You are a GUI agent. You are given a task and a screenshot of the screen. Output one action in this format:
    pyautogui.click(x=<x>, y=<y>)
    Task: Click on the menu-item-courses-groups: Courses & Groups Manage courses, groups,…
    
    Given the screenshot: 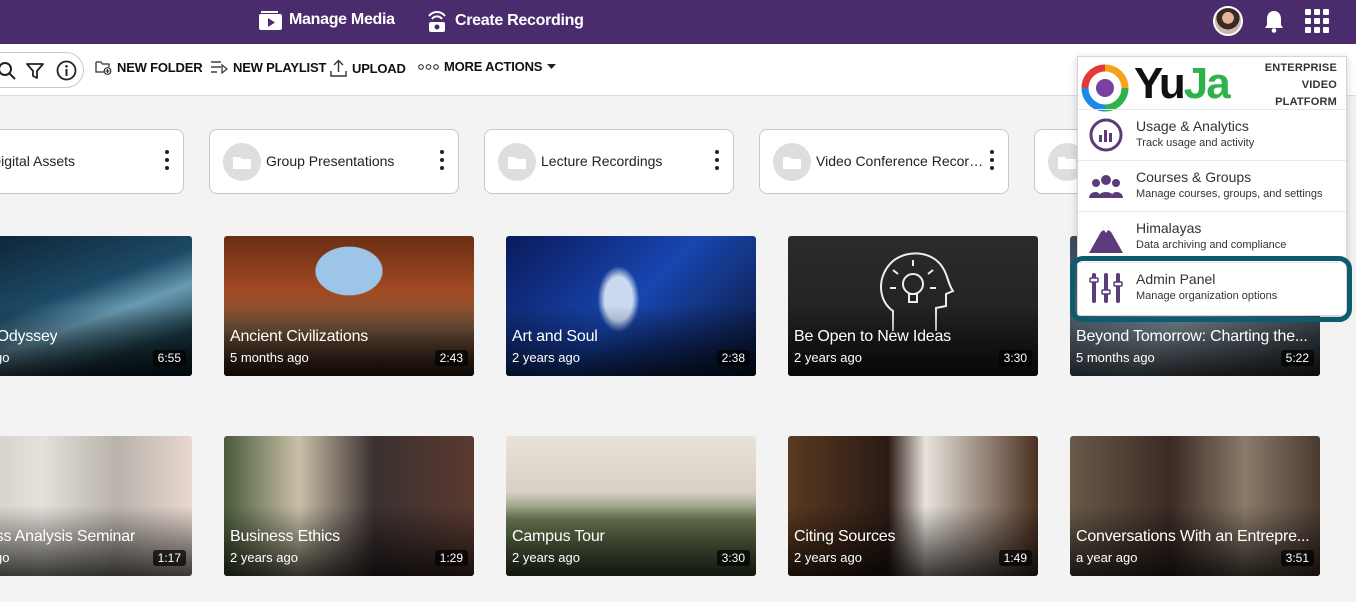 What is the action you would take?
    pyautogui.click(x=1212, y=185)
    